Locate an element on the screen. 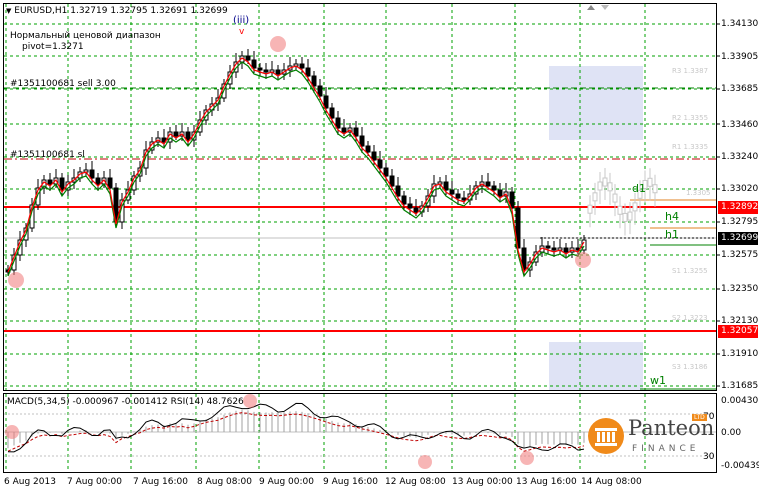  macd-axis-bottom: -0.004396 is located at coordinates (740, 466).